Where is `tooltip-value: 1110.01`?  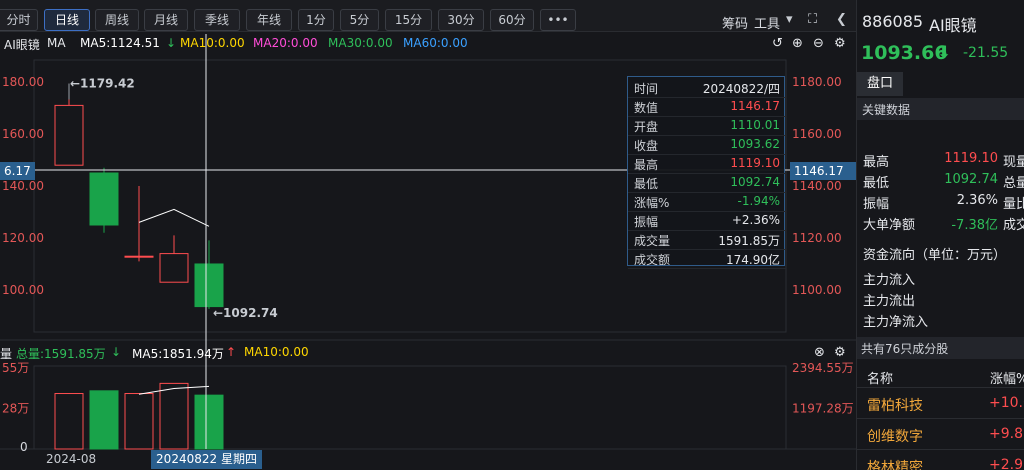 tooltip-value: 1110.01 is located at coordinates (755, 125).